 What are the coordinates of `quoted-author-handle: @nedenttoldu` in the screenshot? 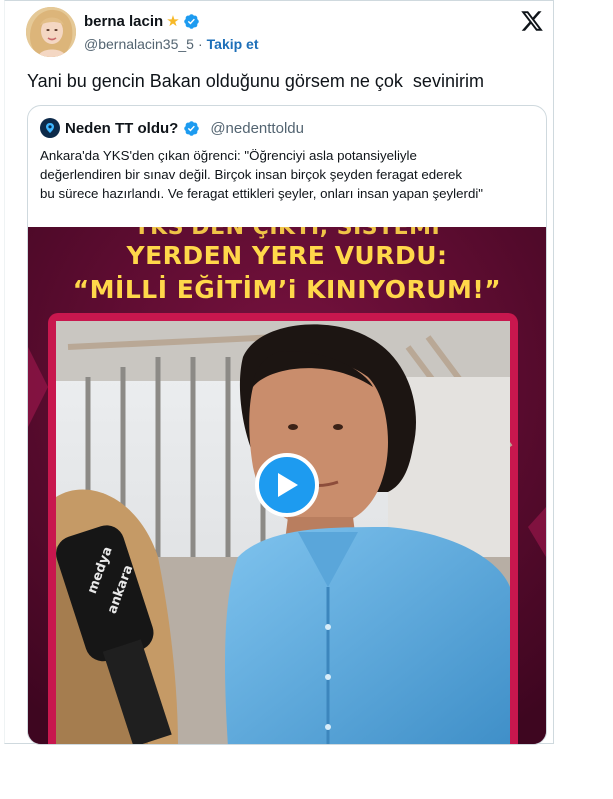 It's located at (257, 128).